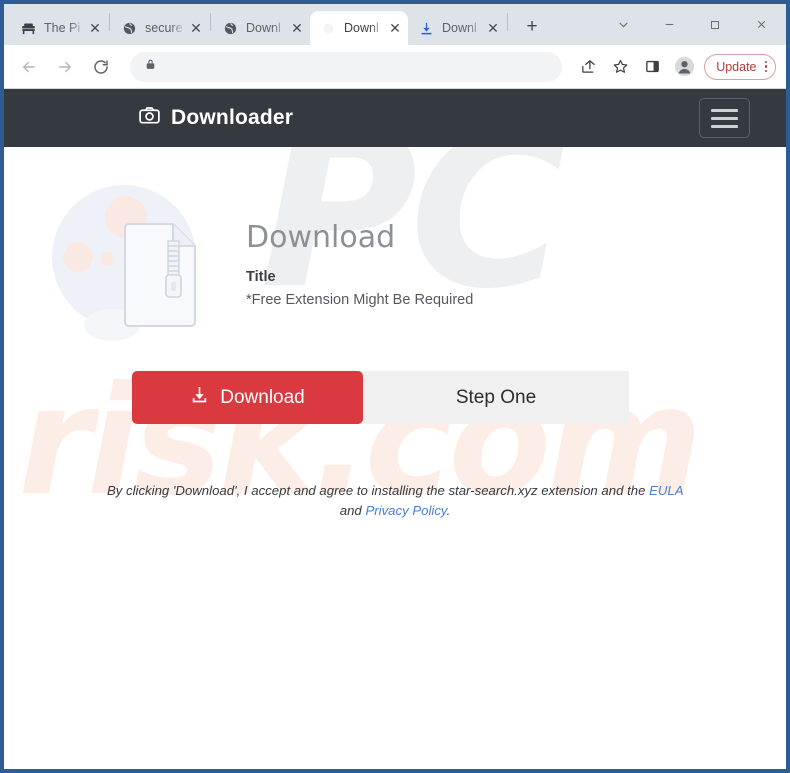  What do you see at coordinates (28, 28) in the screenshot?
I see `bench-icon` at bounding box center [28, 28].